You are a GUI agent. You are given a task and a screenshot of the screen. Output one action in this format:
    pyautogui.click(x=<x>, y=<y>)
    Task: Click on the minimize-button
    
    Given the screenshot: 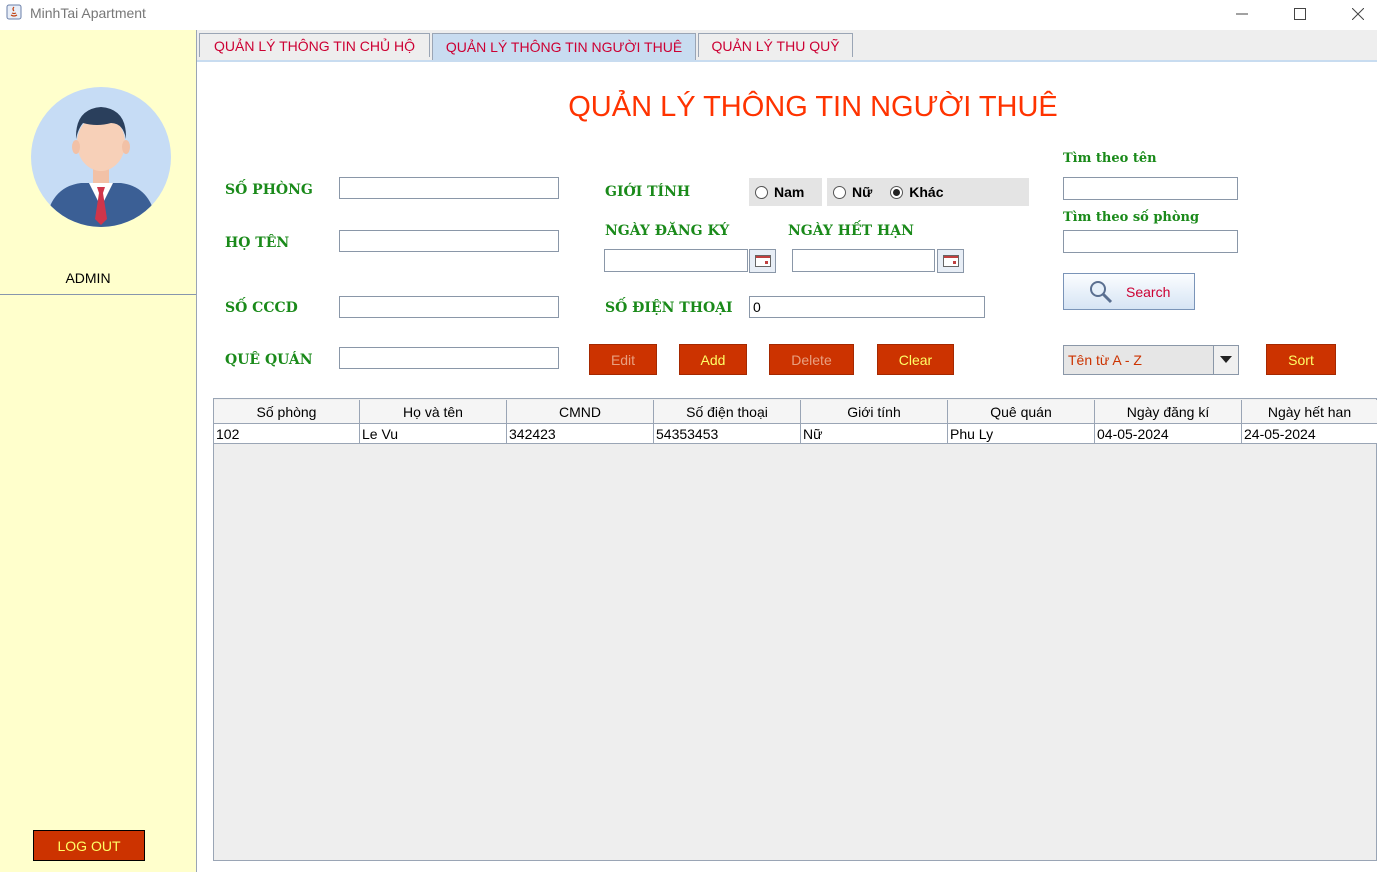 What is the action you would take?
    pyautogui.click(x=1242, y=14)
    